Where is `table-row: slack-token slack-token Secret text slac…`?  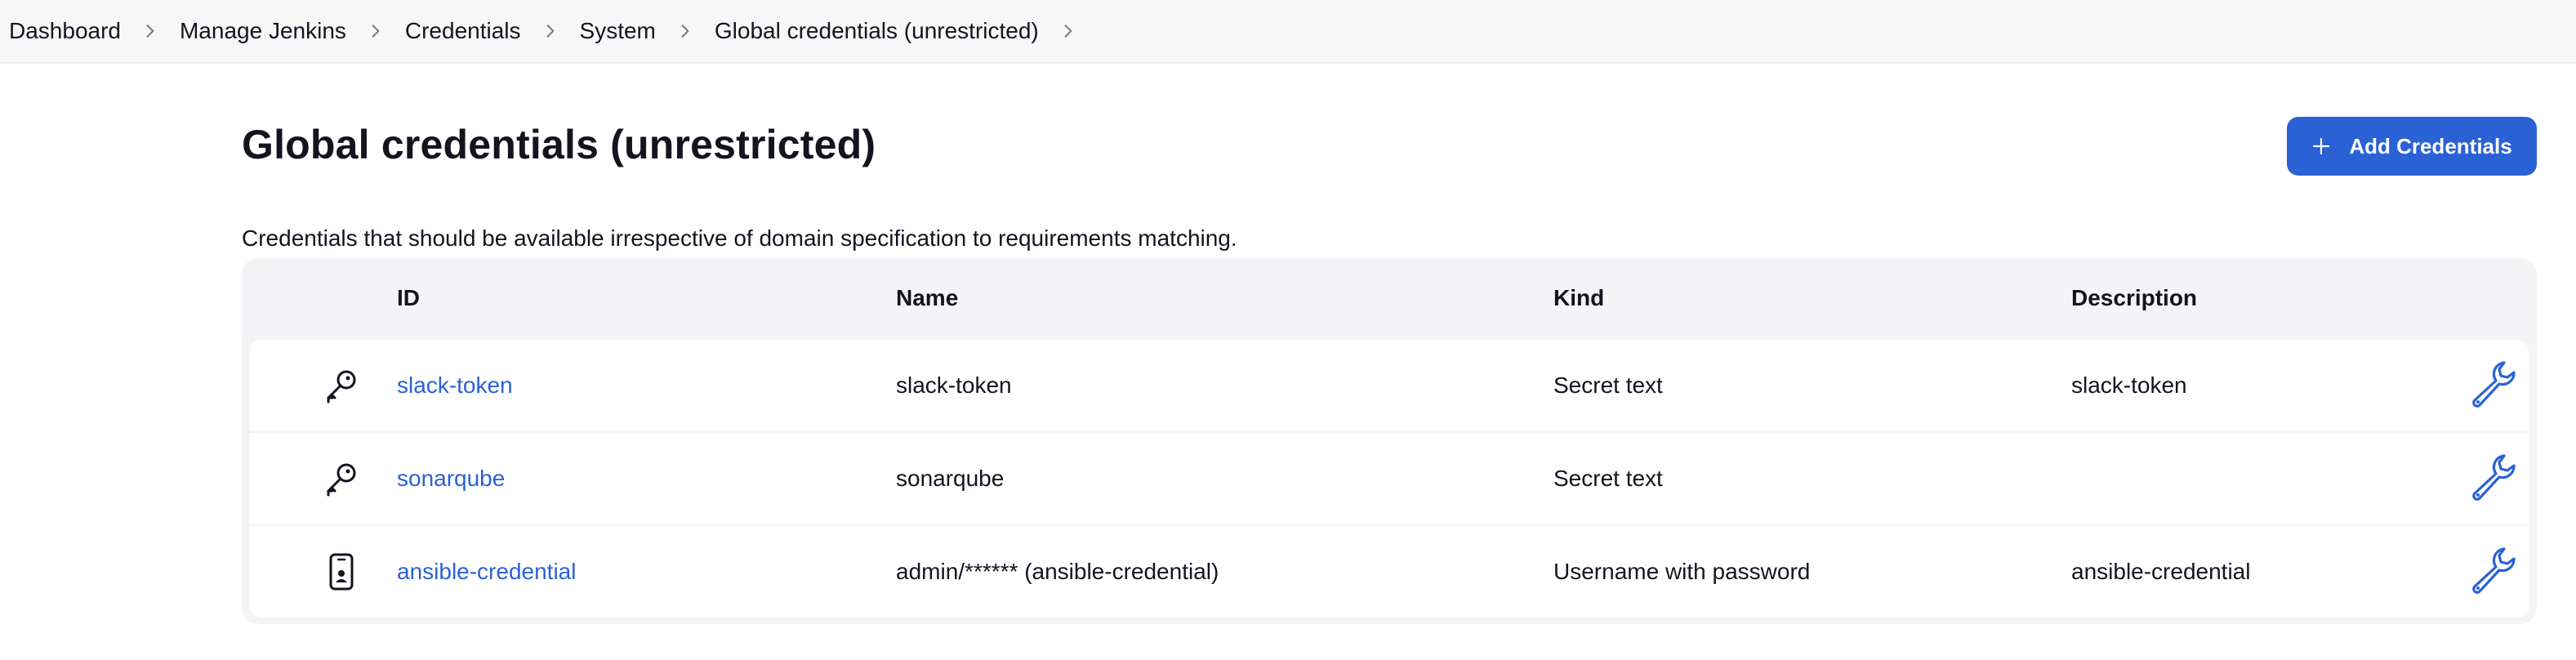
table-row: slack-token slack-token Secret text slac… is located at coordinates (1389, 385).